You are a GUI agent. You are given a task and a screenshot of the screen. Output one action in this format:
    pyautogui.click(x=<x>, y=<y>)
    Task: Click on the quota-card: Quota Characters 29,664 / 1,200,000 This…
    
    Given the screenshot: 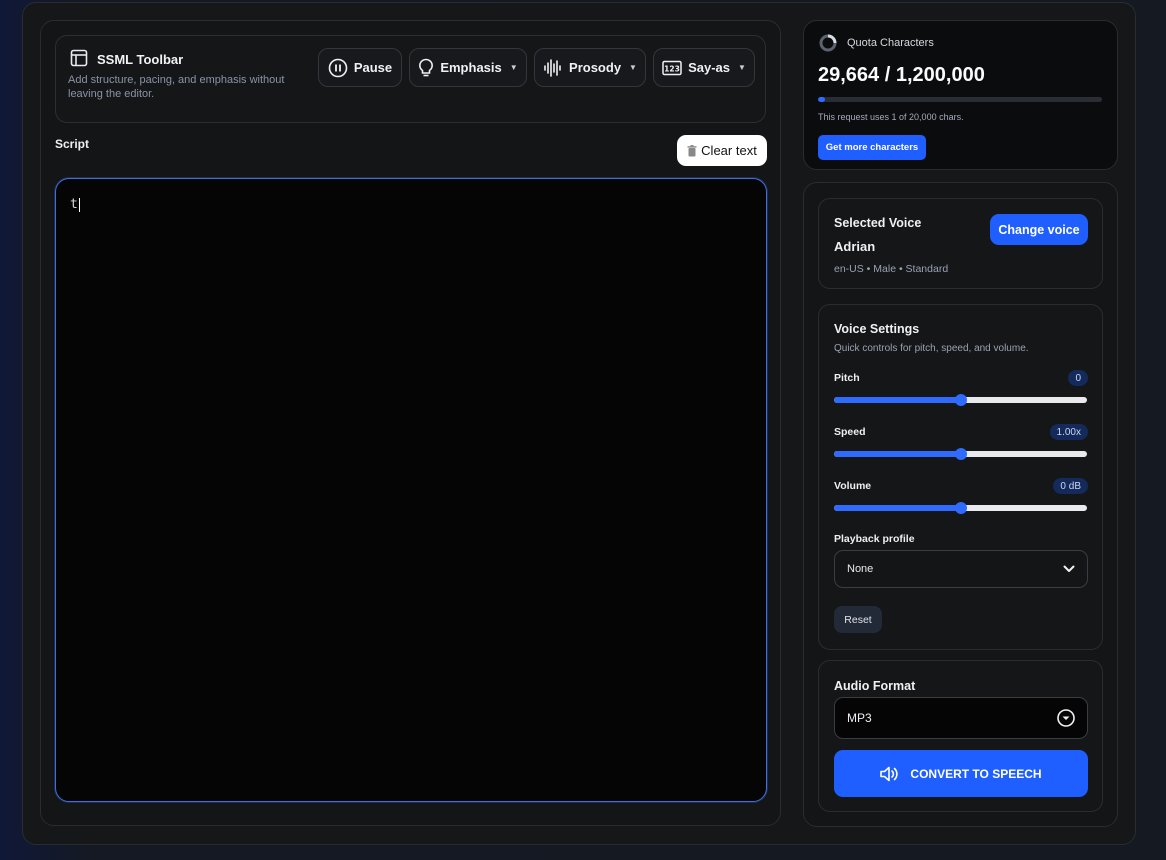 What is the action you would take?
    pyautogui.click(x=960, y=95)
    